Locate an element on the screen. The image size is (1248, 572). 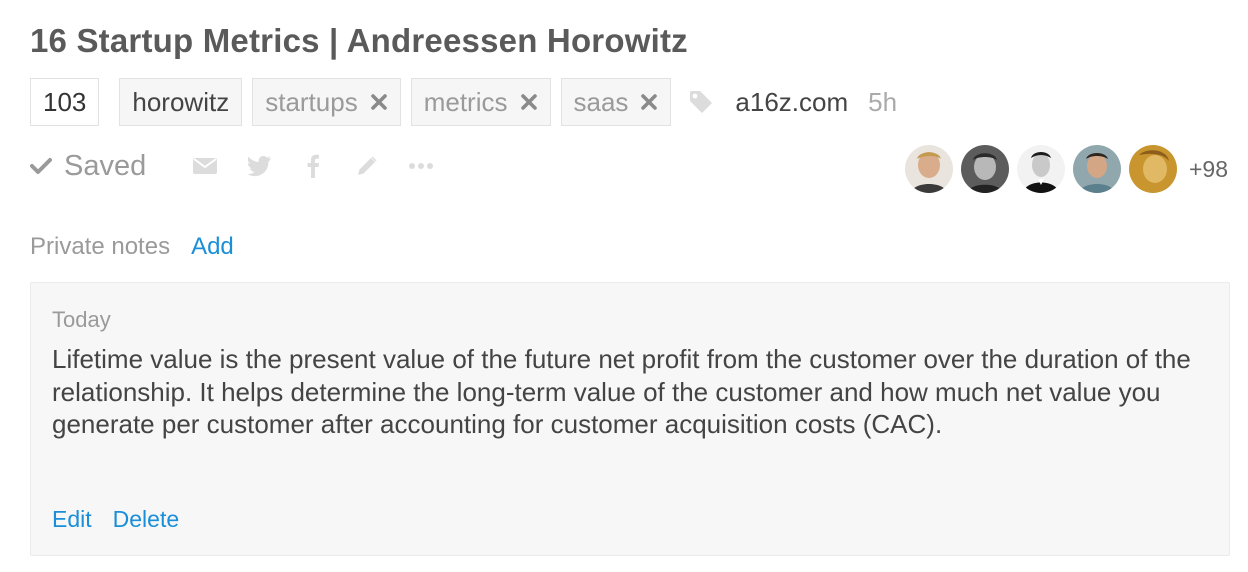
saved-toggle: Saved is located at coordinates (88, 166).